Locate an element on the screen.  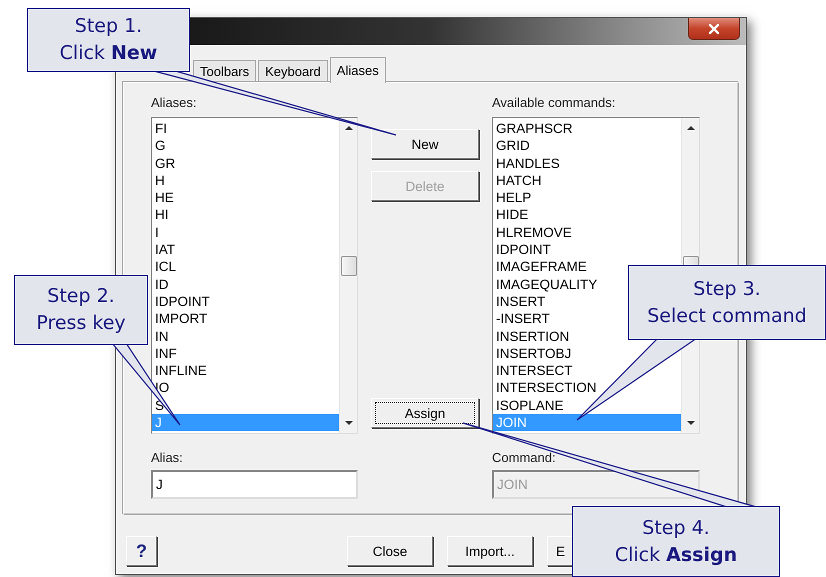
callout-step: Step 4. is located at coordinates (676, 528).